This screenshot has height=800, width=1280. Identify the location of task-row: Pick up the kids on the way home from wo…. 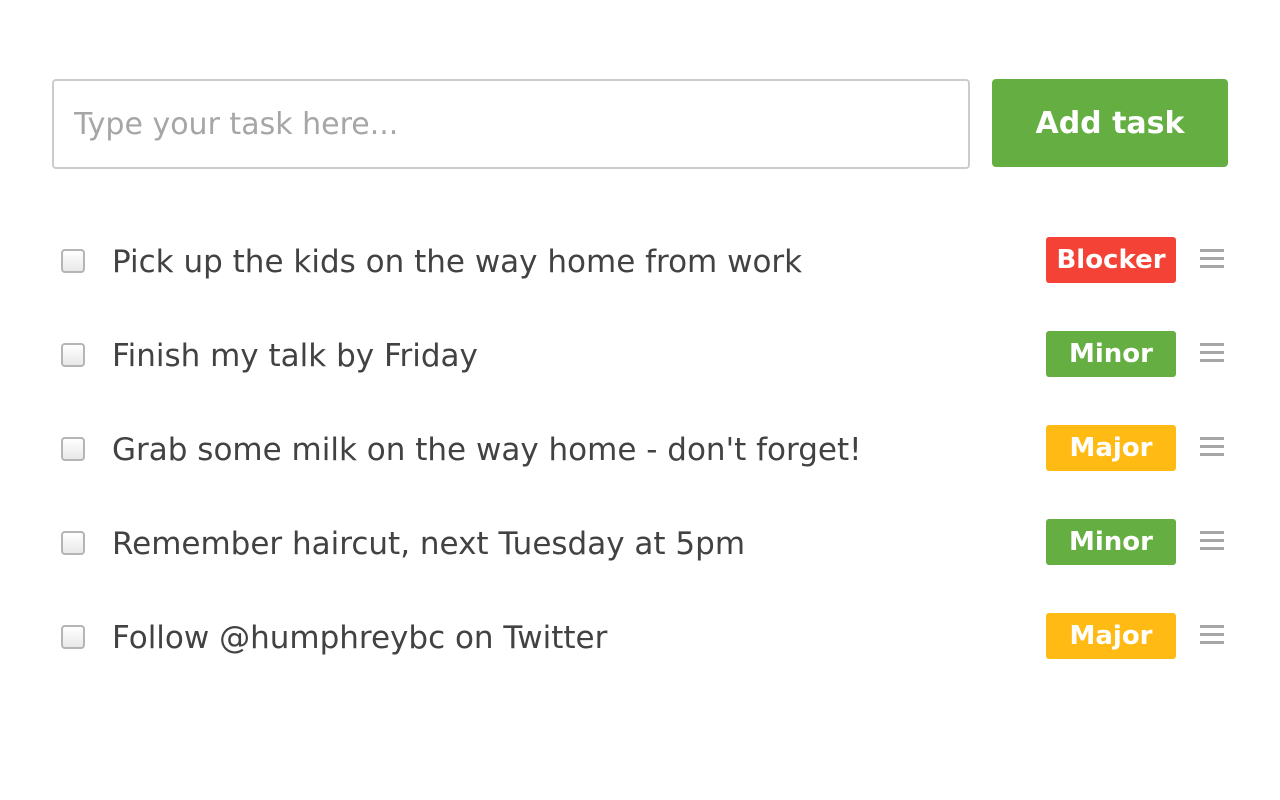
(640, 262).